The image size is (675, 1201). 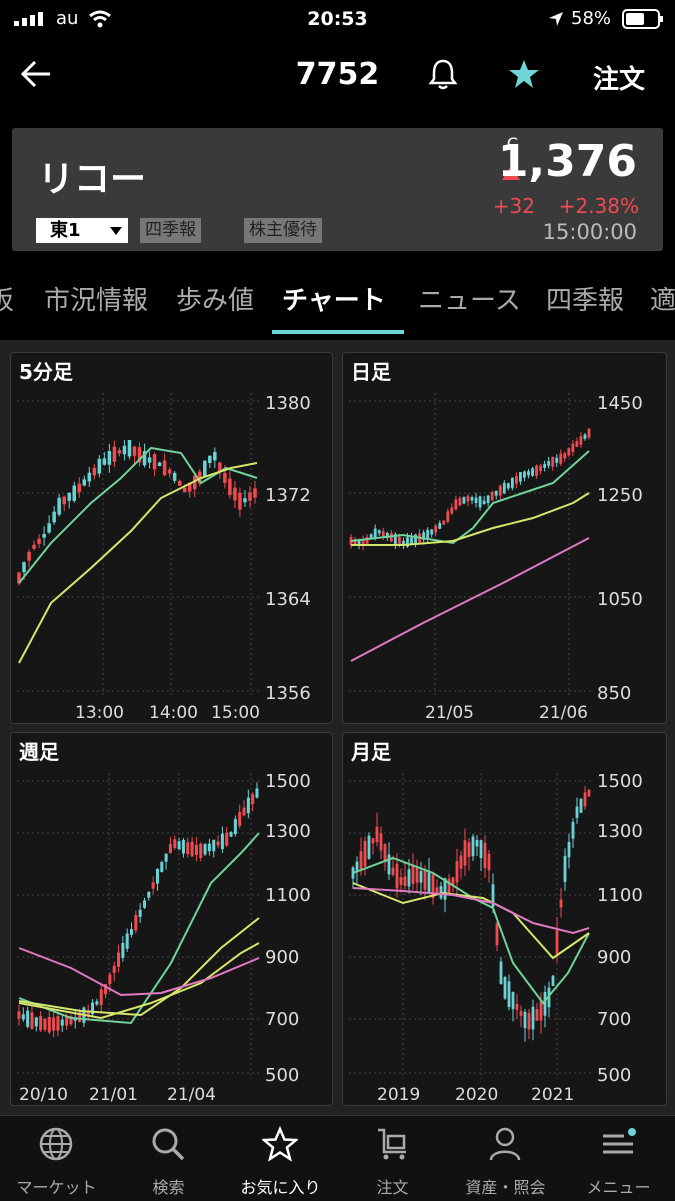 What do you see at coordinates (556, 19) in the screenshot?
I see `location-icon` at bounding box center [556, 19].